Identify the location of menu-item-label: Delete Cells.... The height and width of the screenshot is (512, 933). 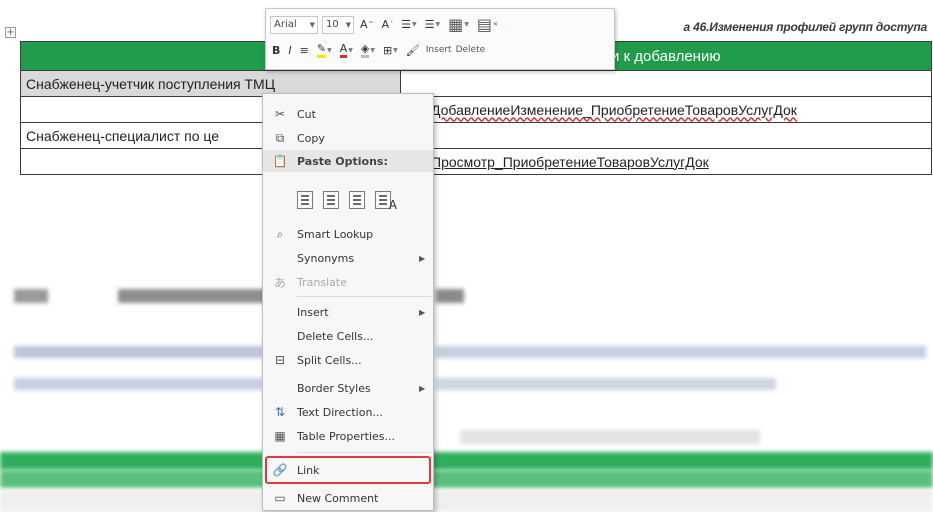
(335, 336).